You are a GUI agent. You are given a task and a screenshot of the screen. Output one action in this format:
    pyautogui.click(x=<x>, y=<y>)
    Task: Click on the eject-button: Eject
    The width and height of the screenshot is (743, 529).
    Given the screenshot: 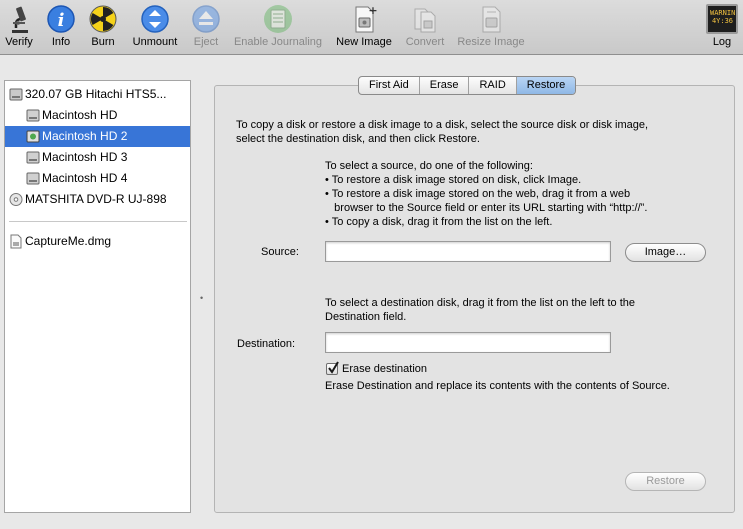 What is the action you would take?
    pyautogui.click(x=206, y=27)
    